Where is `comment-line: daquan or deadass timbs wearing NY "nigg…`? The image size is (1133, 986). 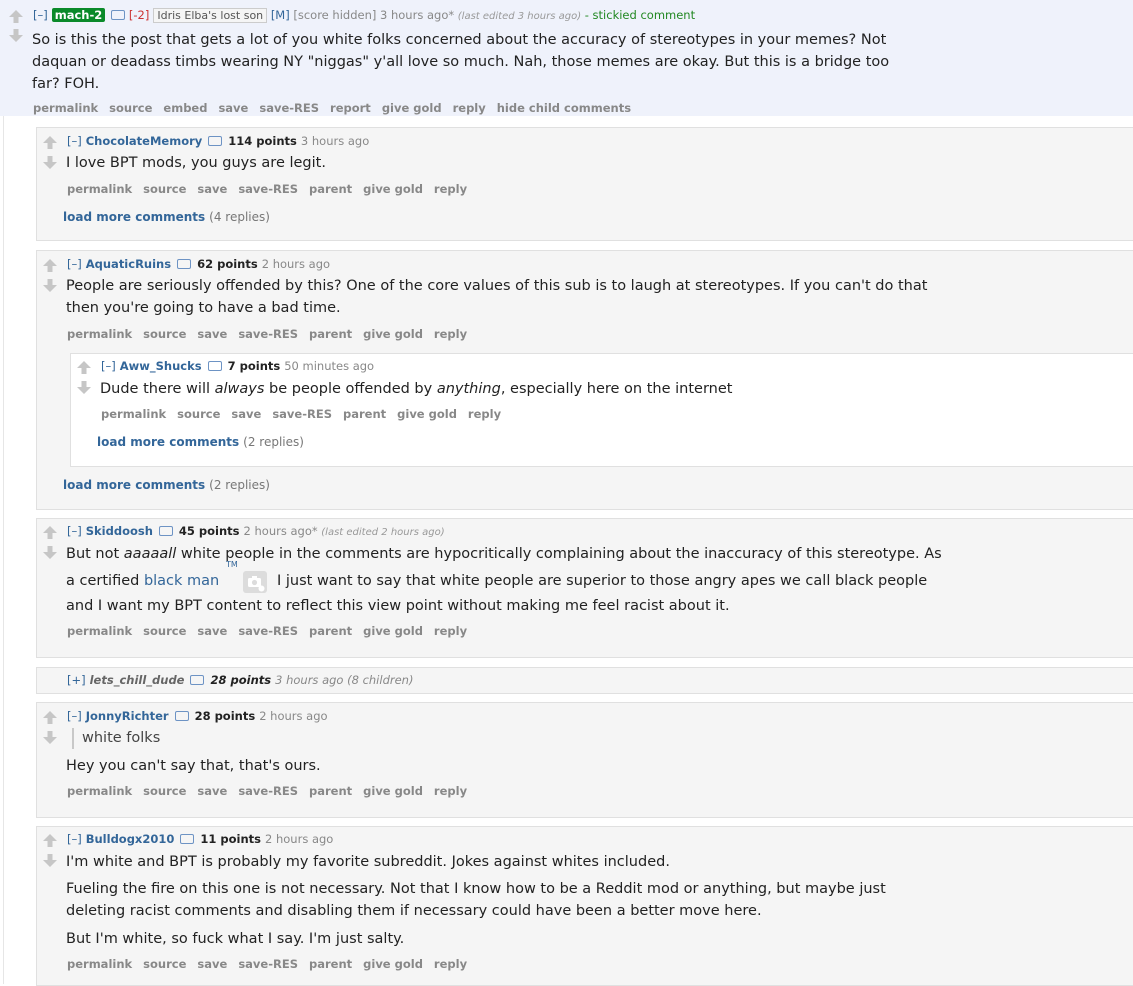 comment-line: daquan or deadass timbs wearing NY "nigg… is located at coordinates (461, 62).